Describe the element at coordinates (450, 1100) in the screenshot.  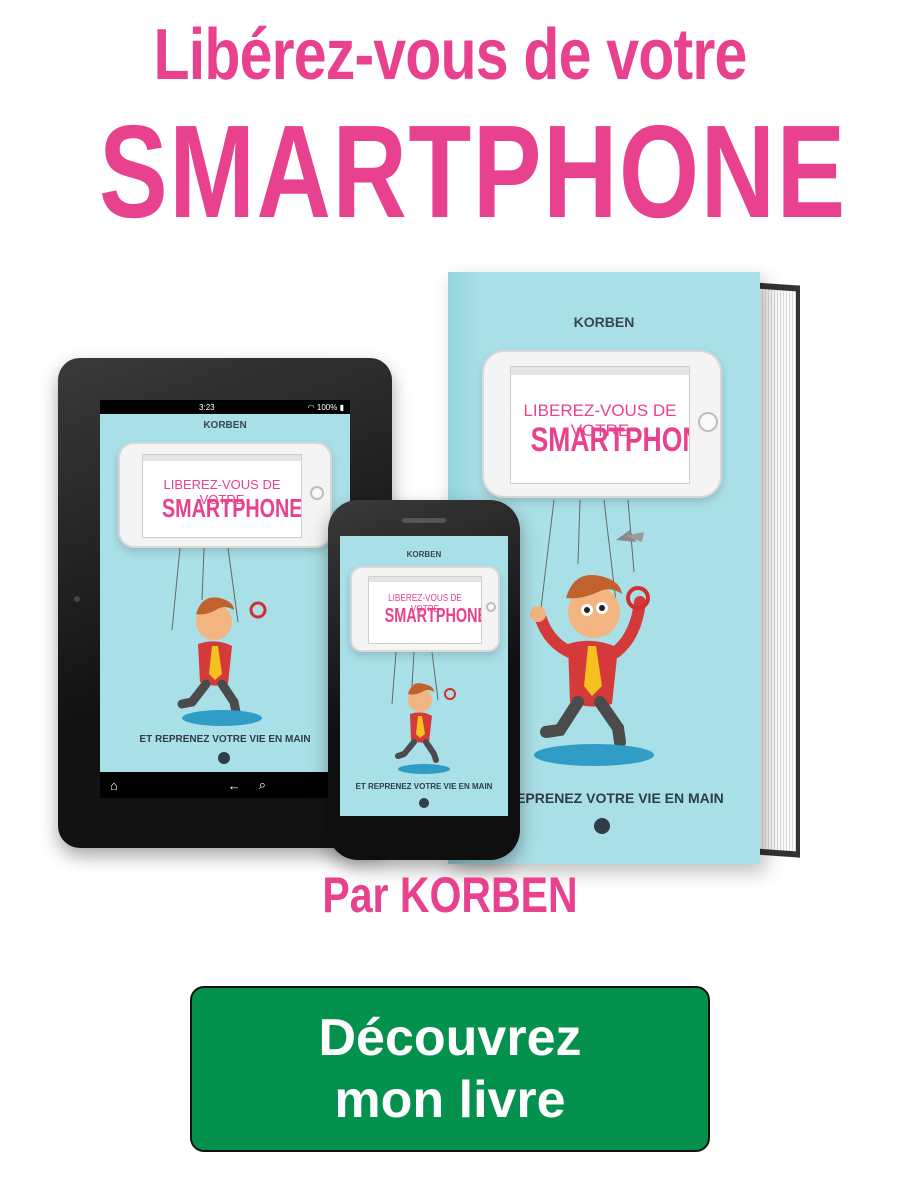
I see `cta-line2: mon livre` at that location.